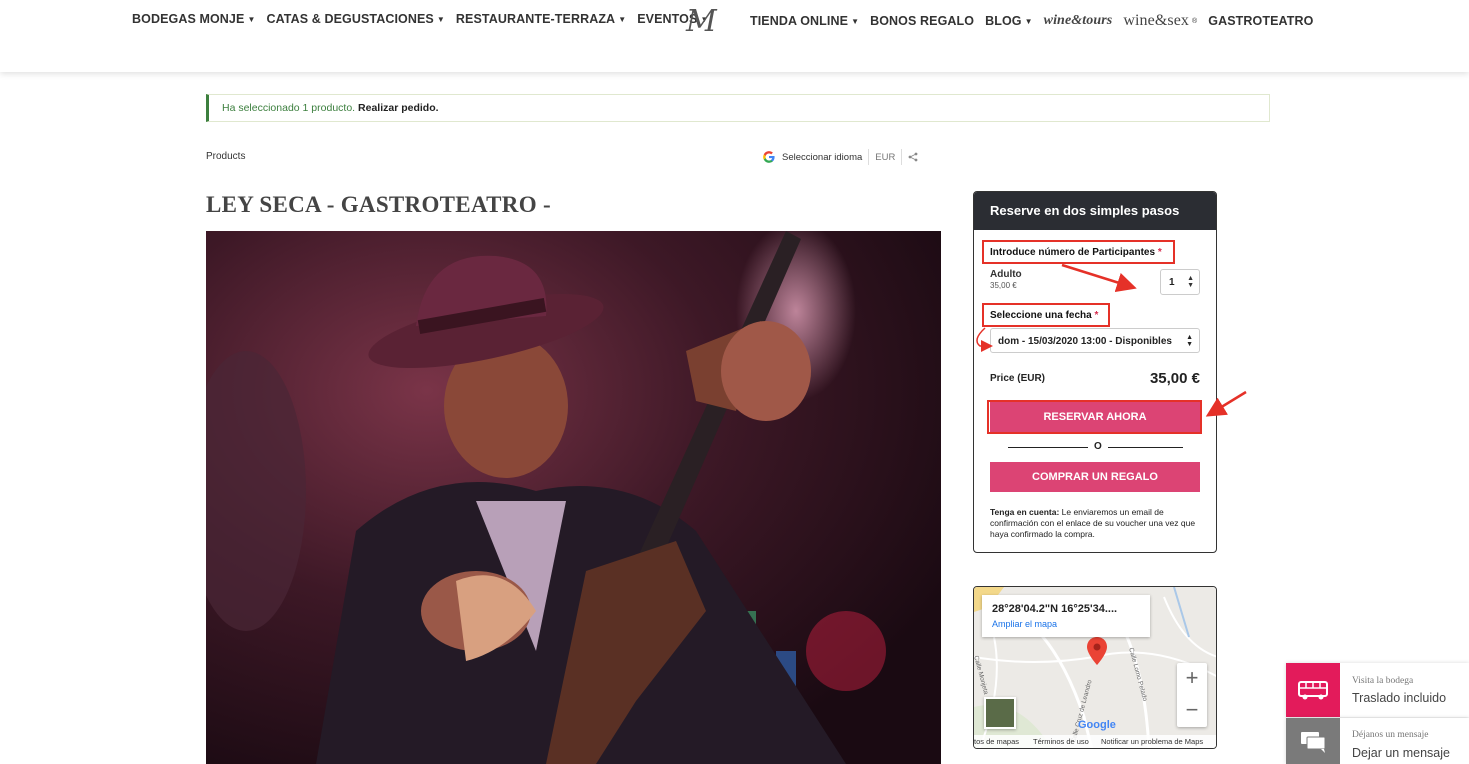  What do you see at coordinates (350, 19) in the screenshot?
I see `nav-label: CATAS & DEGUSTACIONES` at bounding box center [350, 19].